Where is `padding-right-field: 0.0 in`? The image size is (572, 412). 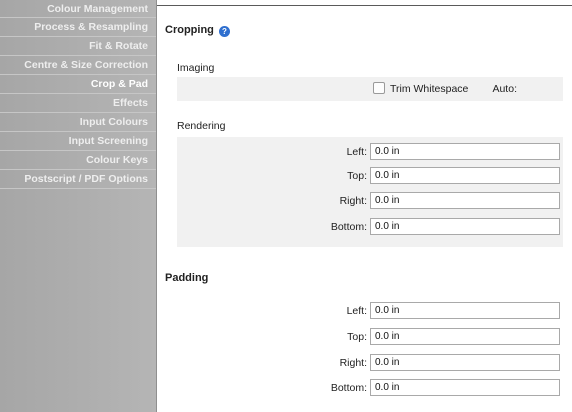 padding-right-field: 0.0 in is located at coordinates (465, 362).